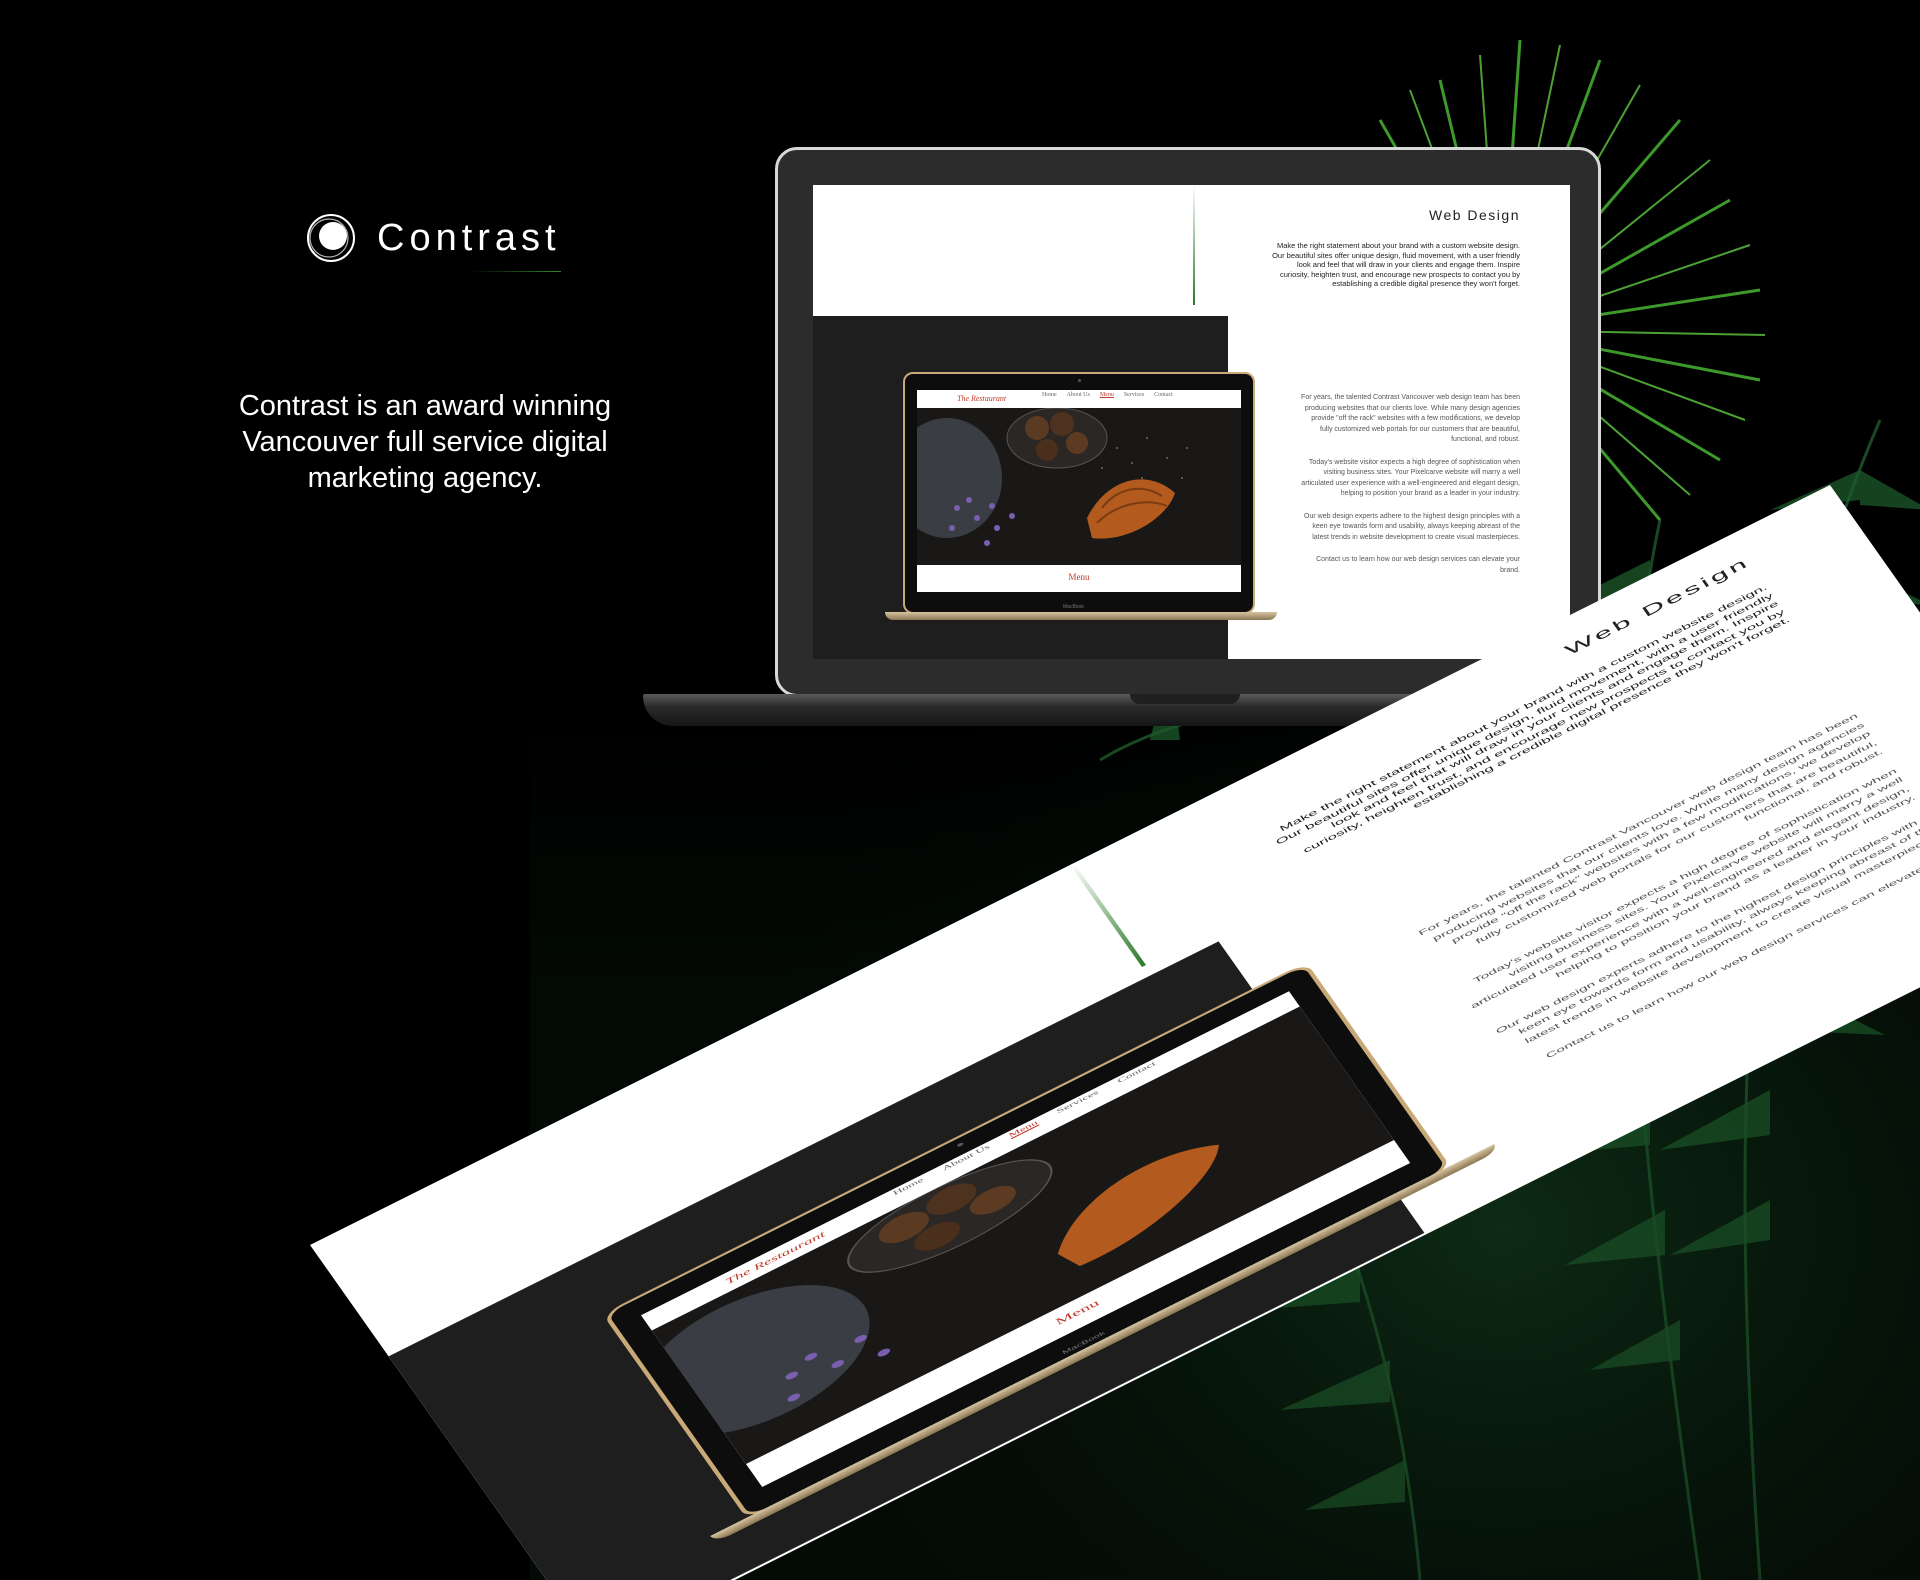  What do you see at coordinates (1134, 395) in the screenshot?
I see `nav-services: Services` at bounding box center [1134, 395].